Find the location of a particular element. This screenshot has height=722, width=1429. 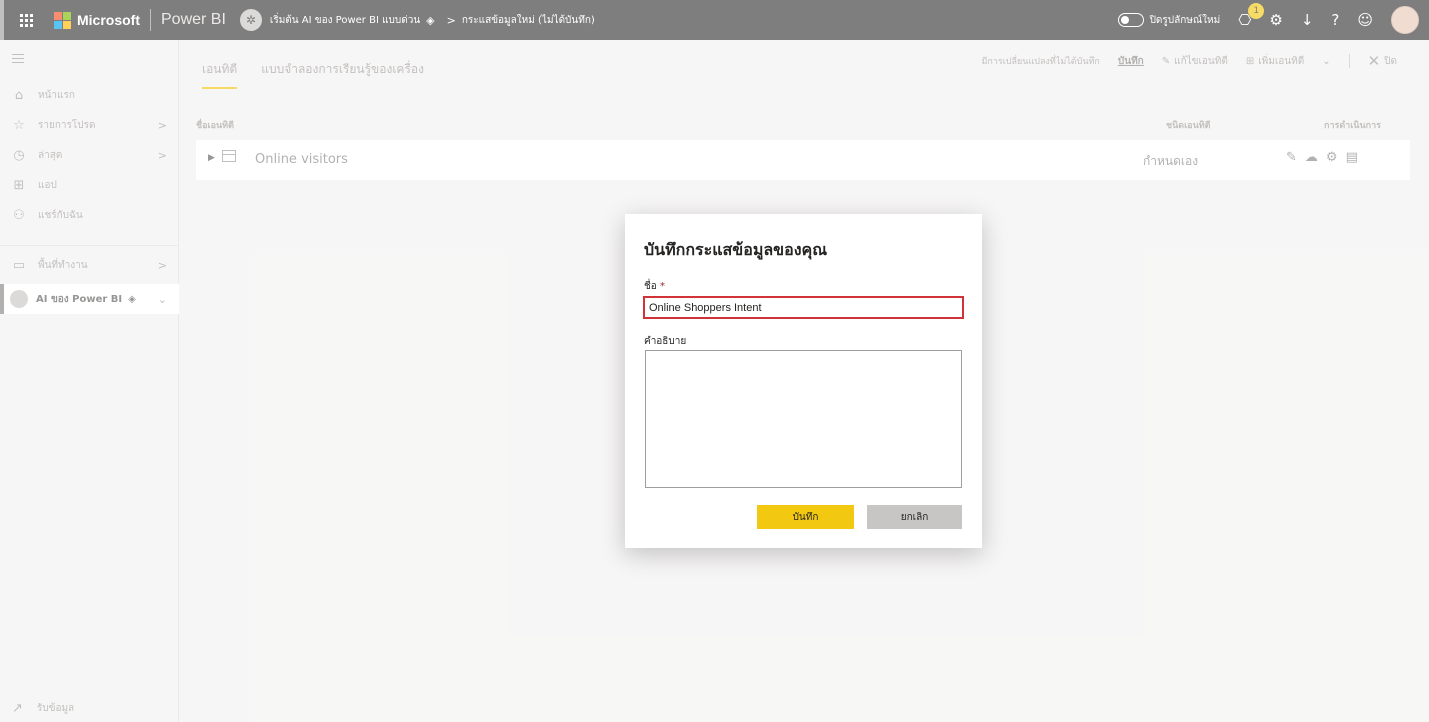

cancel-button: ยกเลิก is located at coordinates (914, 517).